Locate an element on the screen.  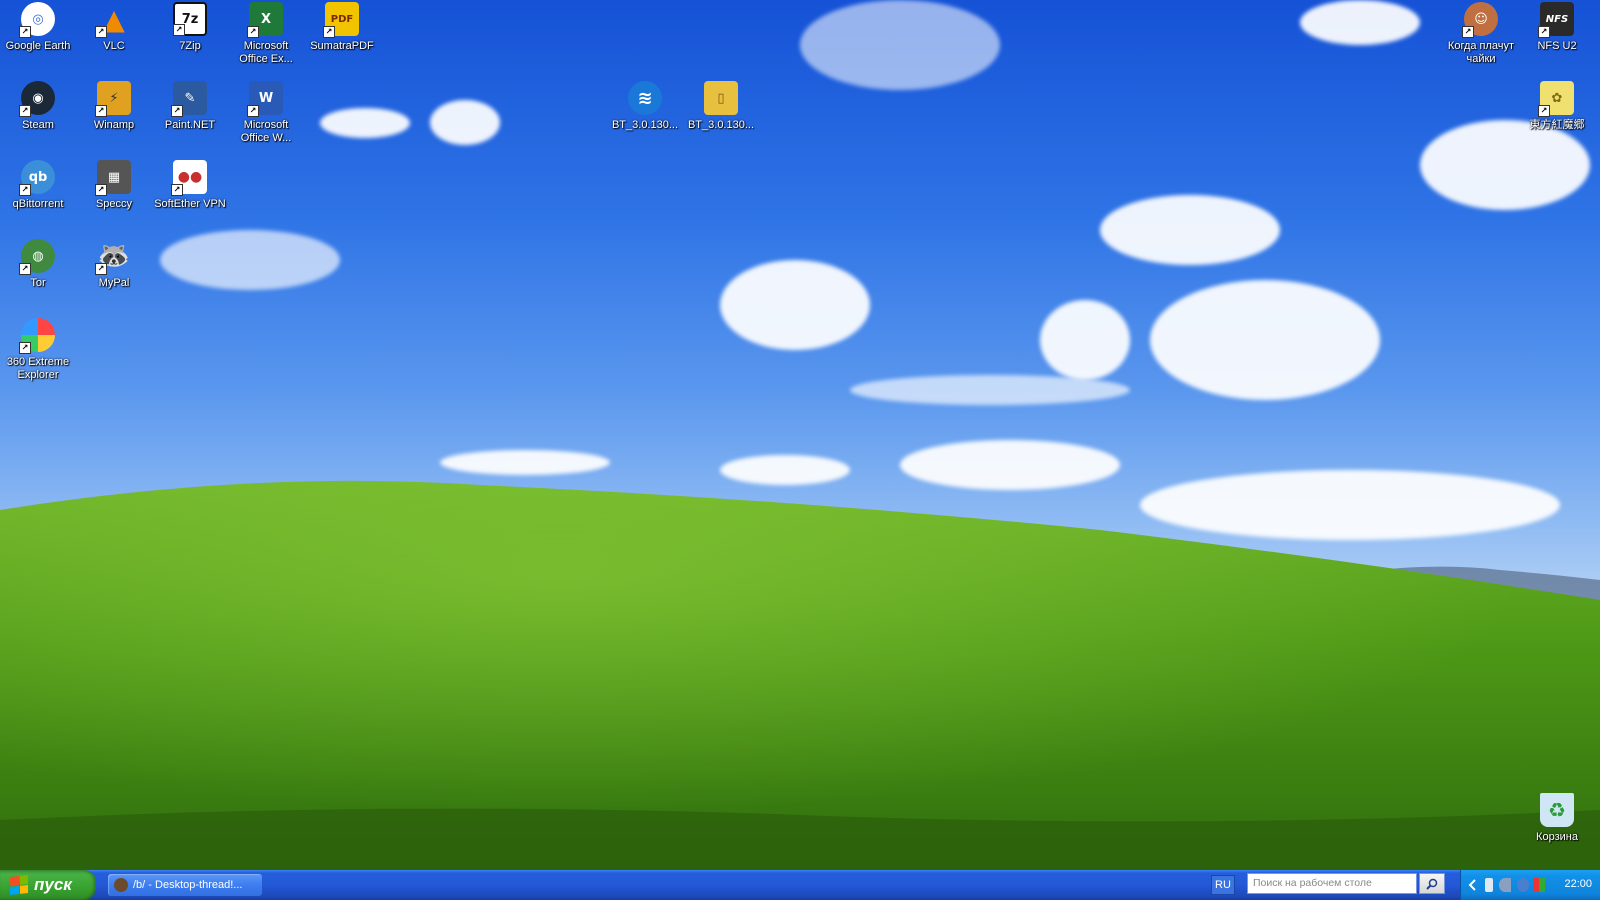
desktop-icon-mypal: 🦝 ↗ MyPal is located at coordinates (114, 263).